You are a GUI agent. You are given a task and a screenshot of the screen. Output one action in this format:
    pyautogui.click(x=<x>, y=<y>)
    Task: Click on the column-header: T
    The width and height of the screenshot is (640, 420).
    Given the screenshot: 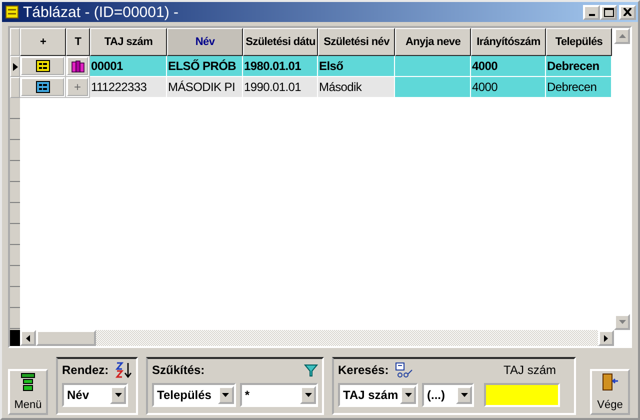 What is the action you would take?
    pyautogui.click(x=78, y=42)
    